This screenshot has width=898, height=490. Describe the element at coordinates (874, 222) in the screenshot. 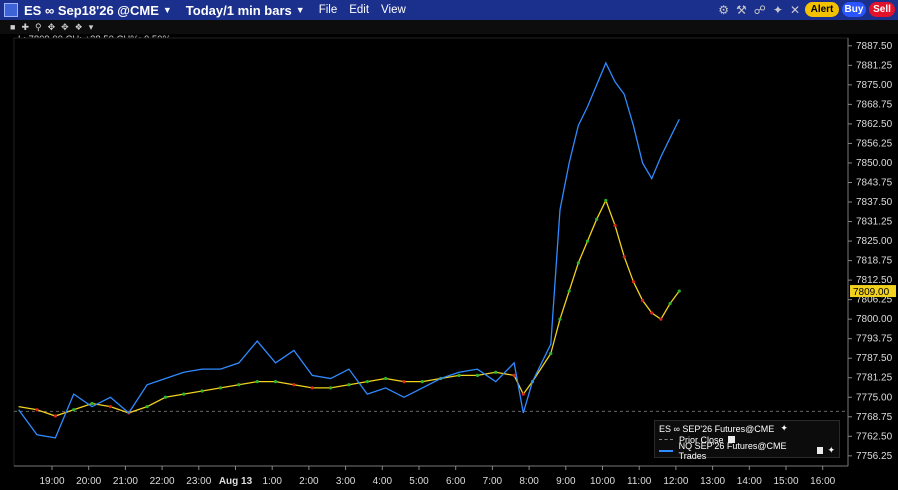

I see `y-tick-label: 7831.25` at that location.